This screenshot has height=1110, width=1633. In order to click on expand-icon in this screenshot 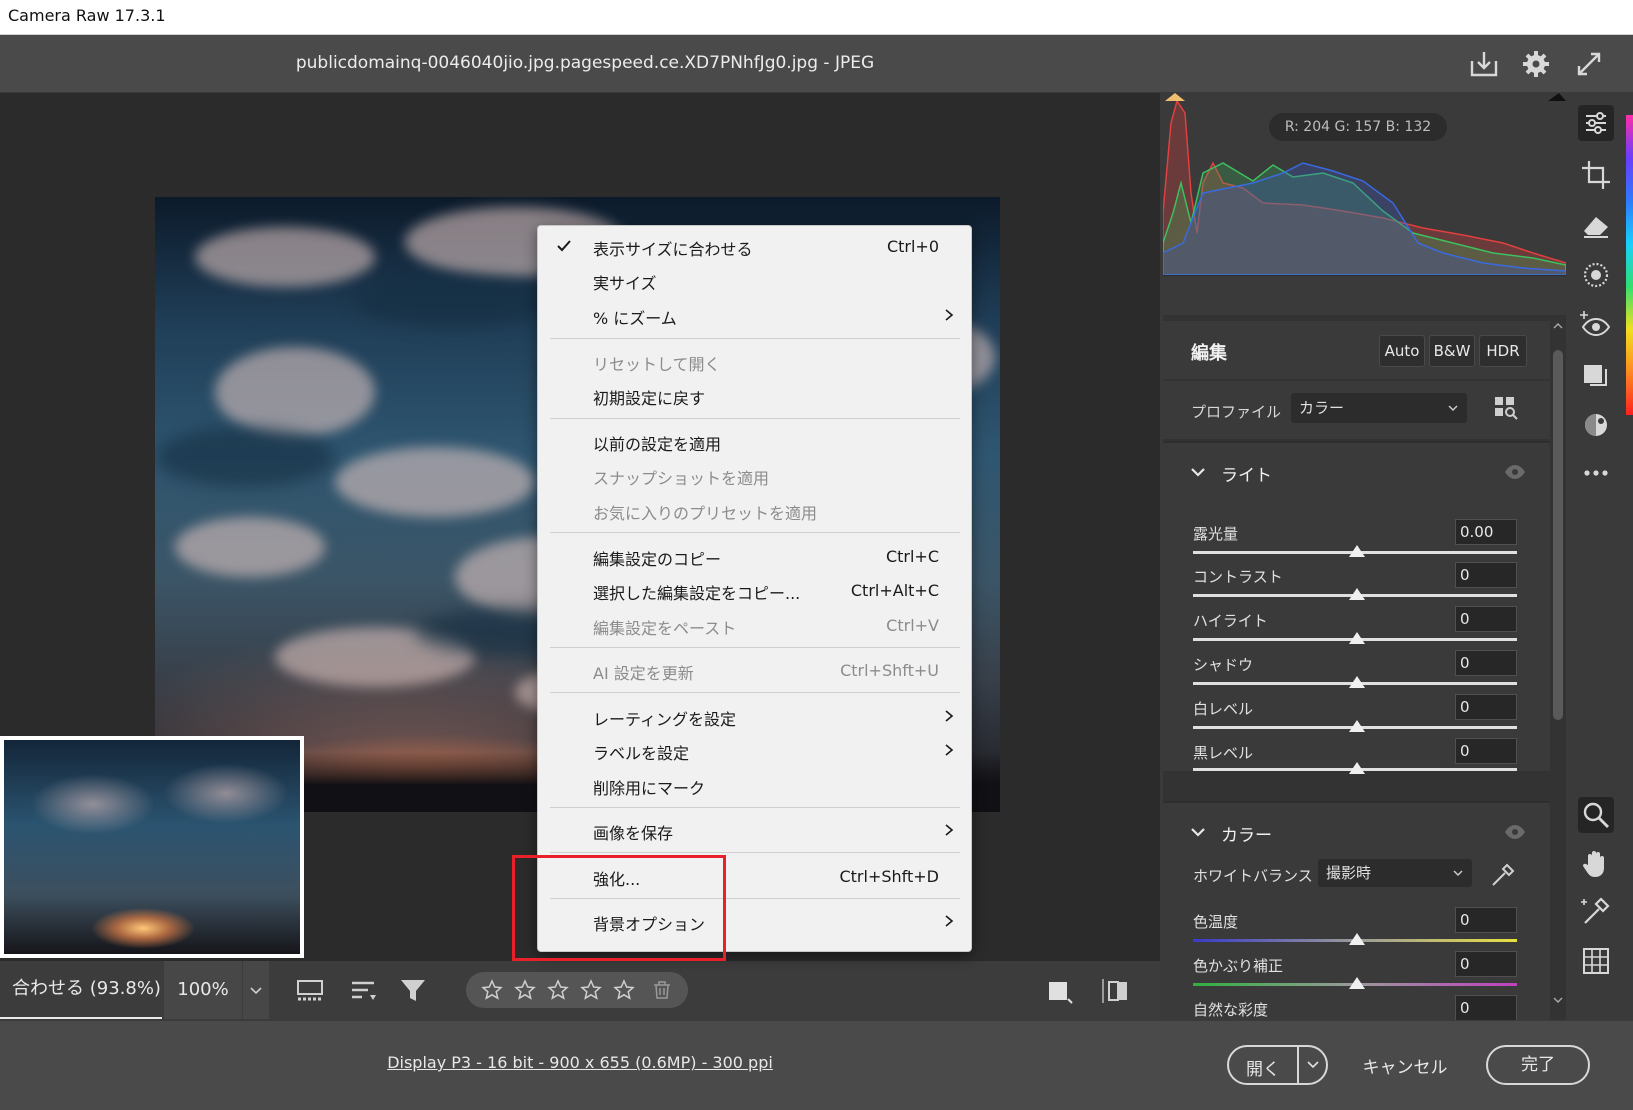, I will do `click(1589, 64)`.